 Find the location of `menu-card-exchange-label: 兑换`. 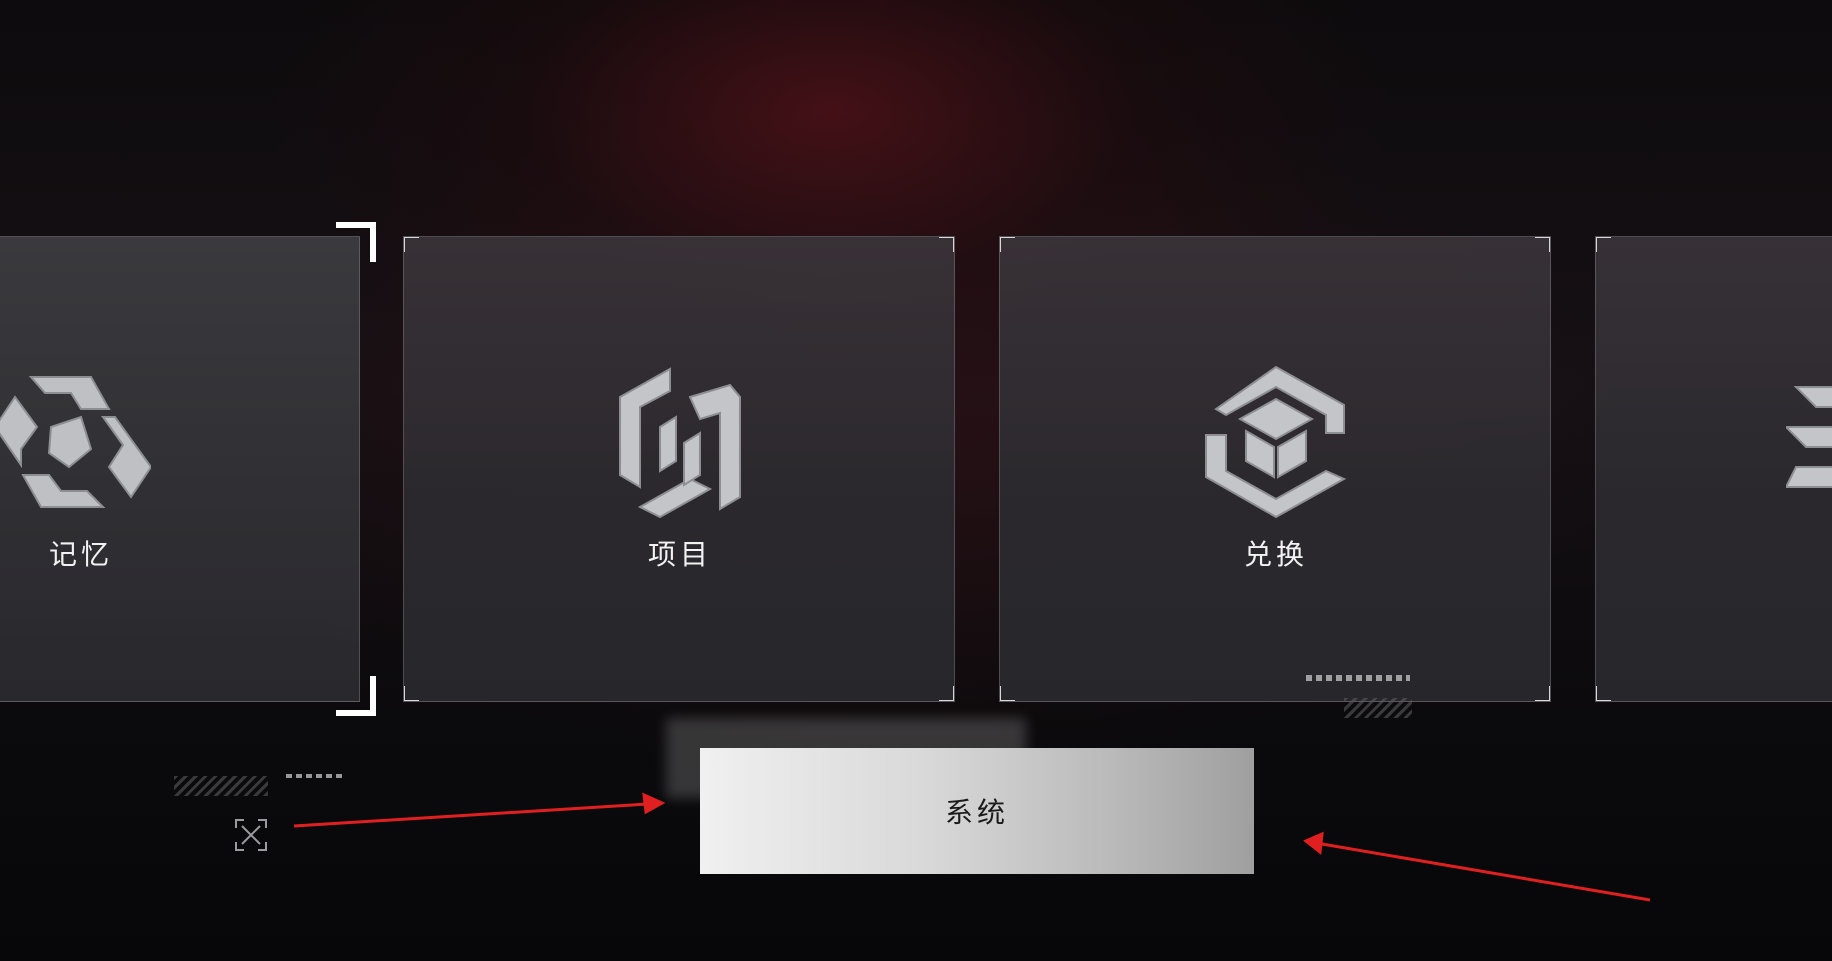

menu-card-exchange-label: 兑换 is located at coordinates (1275, 554).